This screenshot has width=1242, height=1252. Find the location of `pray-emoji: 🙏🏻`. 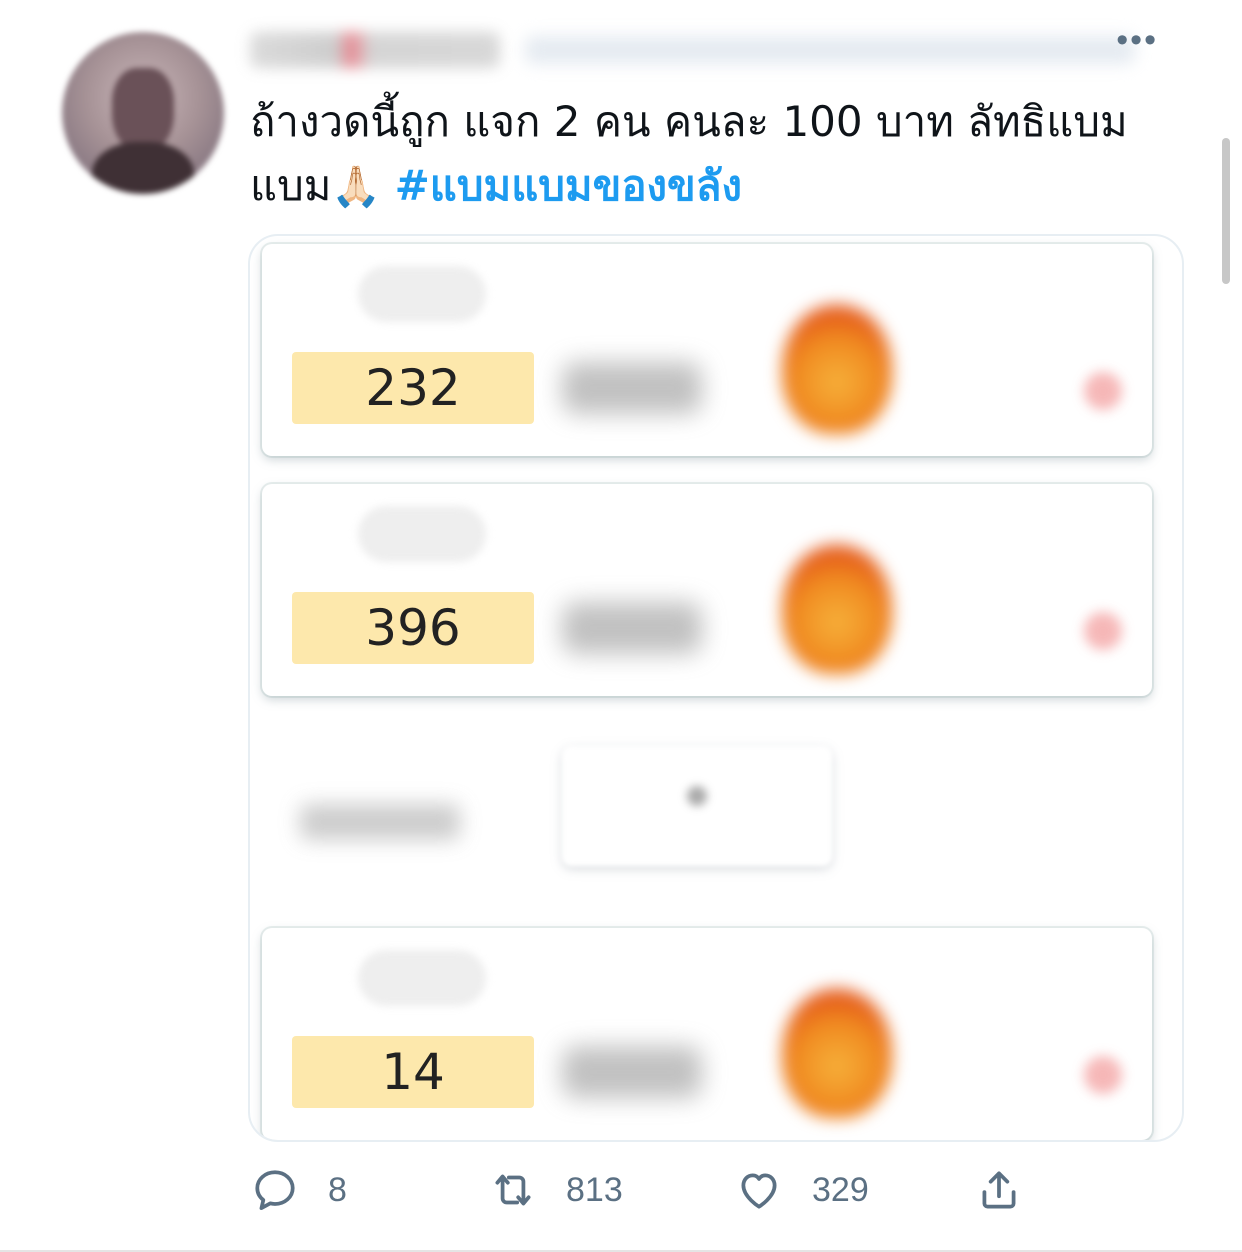

pray-emoji: 🙏🏻 is located at coordinates (356, 187).